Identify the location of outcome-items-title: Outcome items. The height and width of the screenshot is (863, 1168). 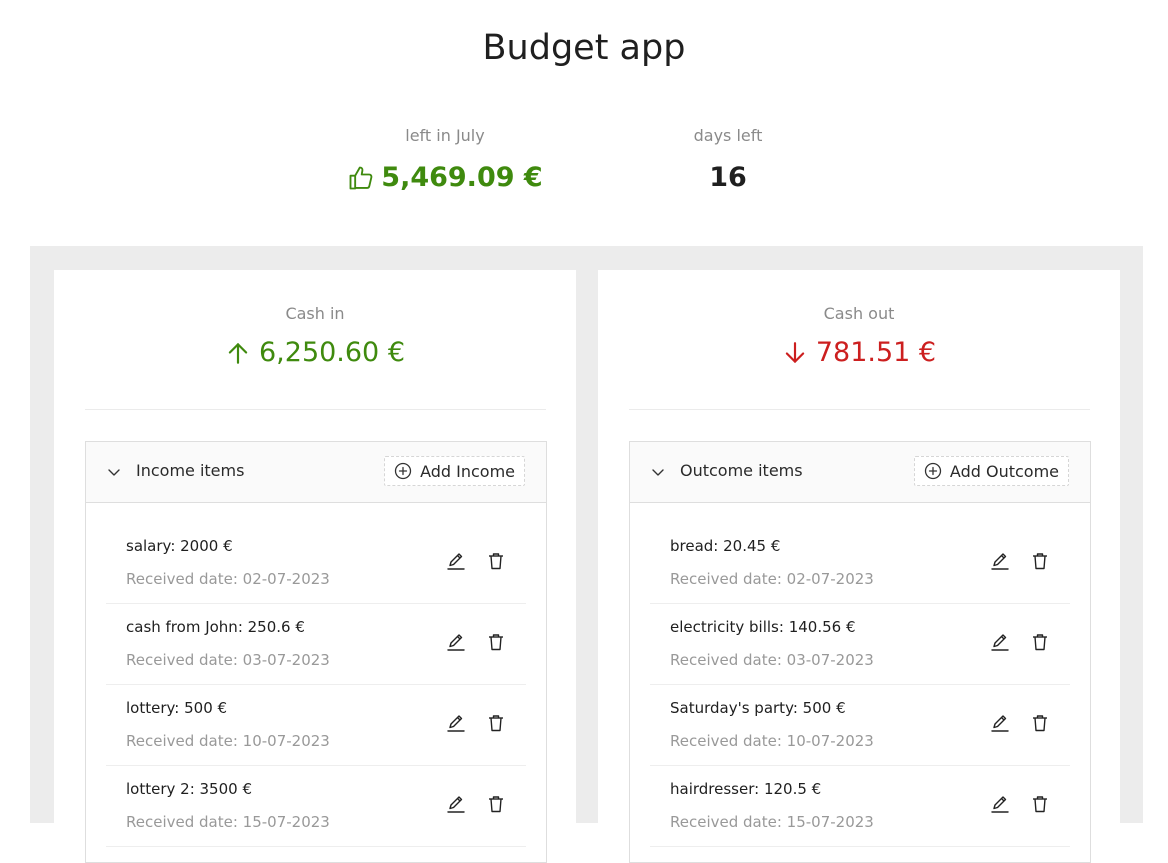
(741, 470).